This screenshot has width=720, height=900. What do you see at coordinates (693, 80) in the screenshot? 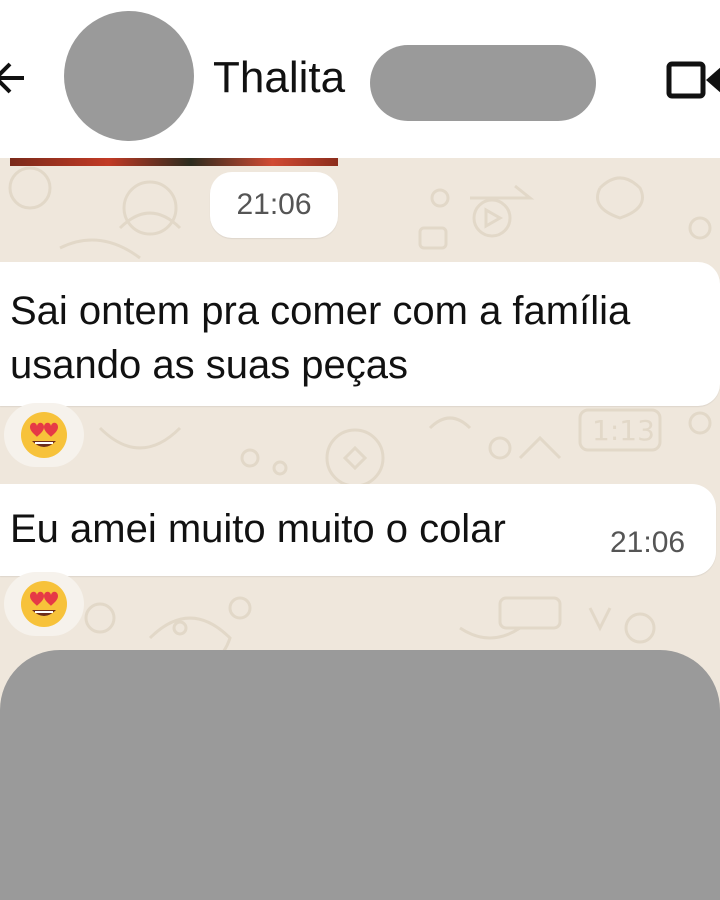
I see `video-camera-icon` at bounding box center [693, 80].